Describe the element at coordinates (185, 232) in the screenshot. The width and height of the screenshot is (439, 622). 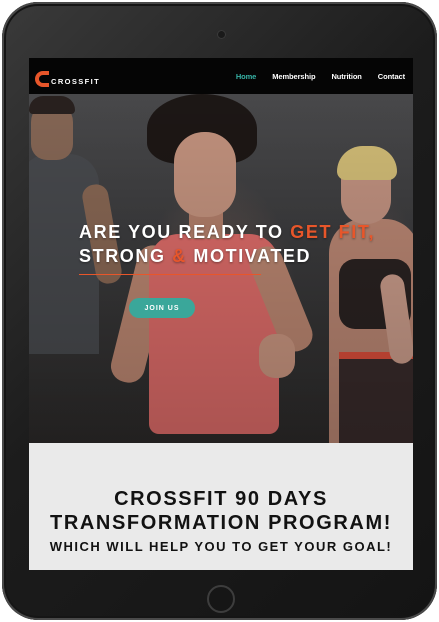
I see `headline-prefix: ARE YOU READY TO` at that location.